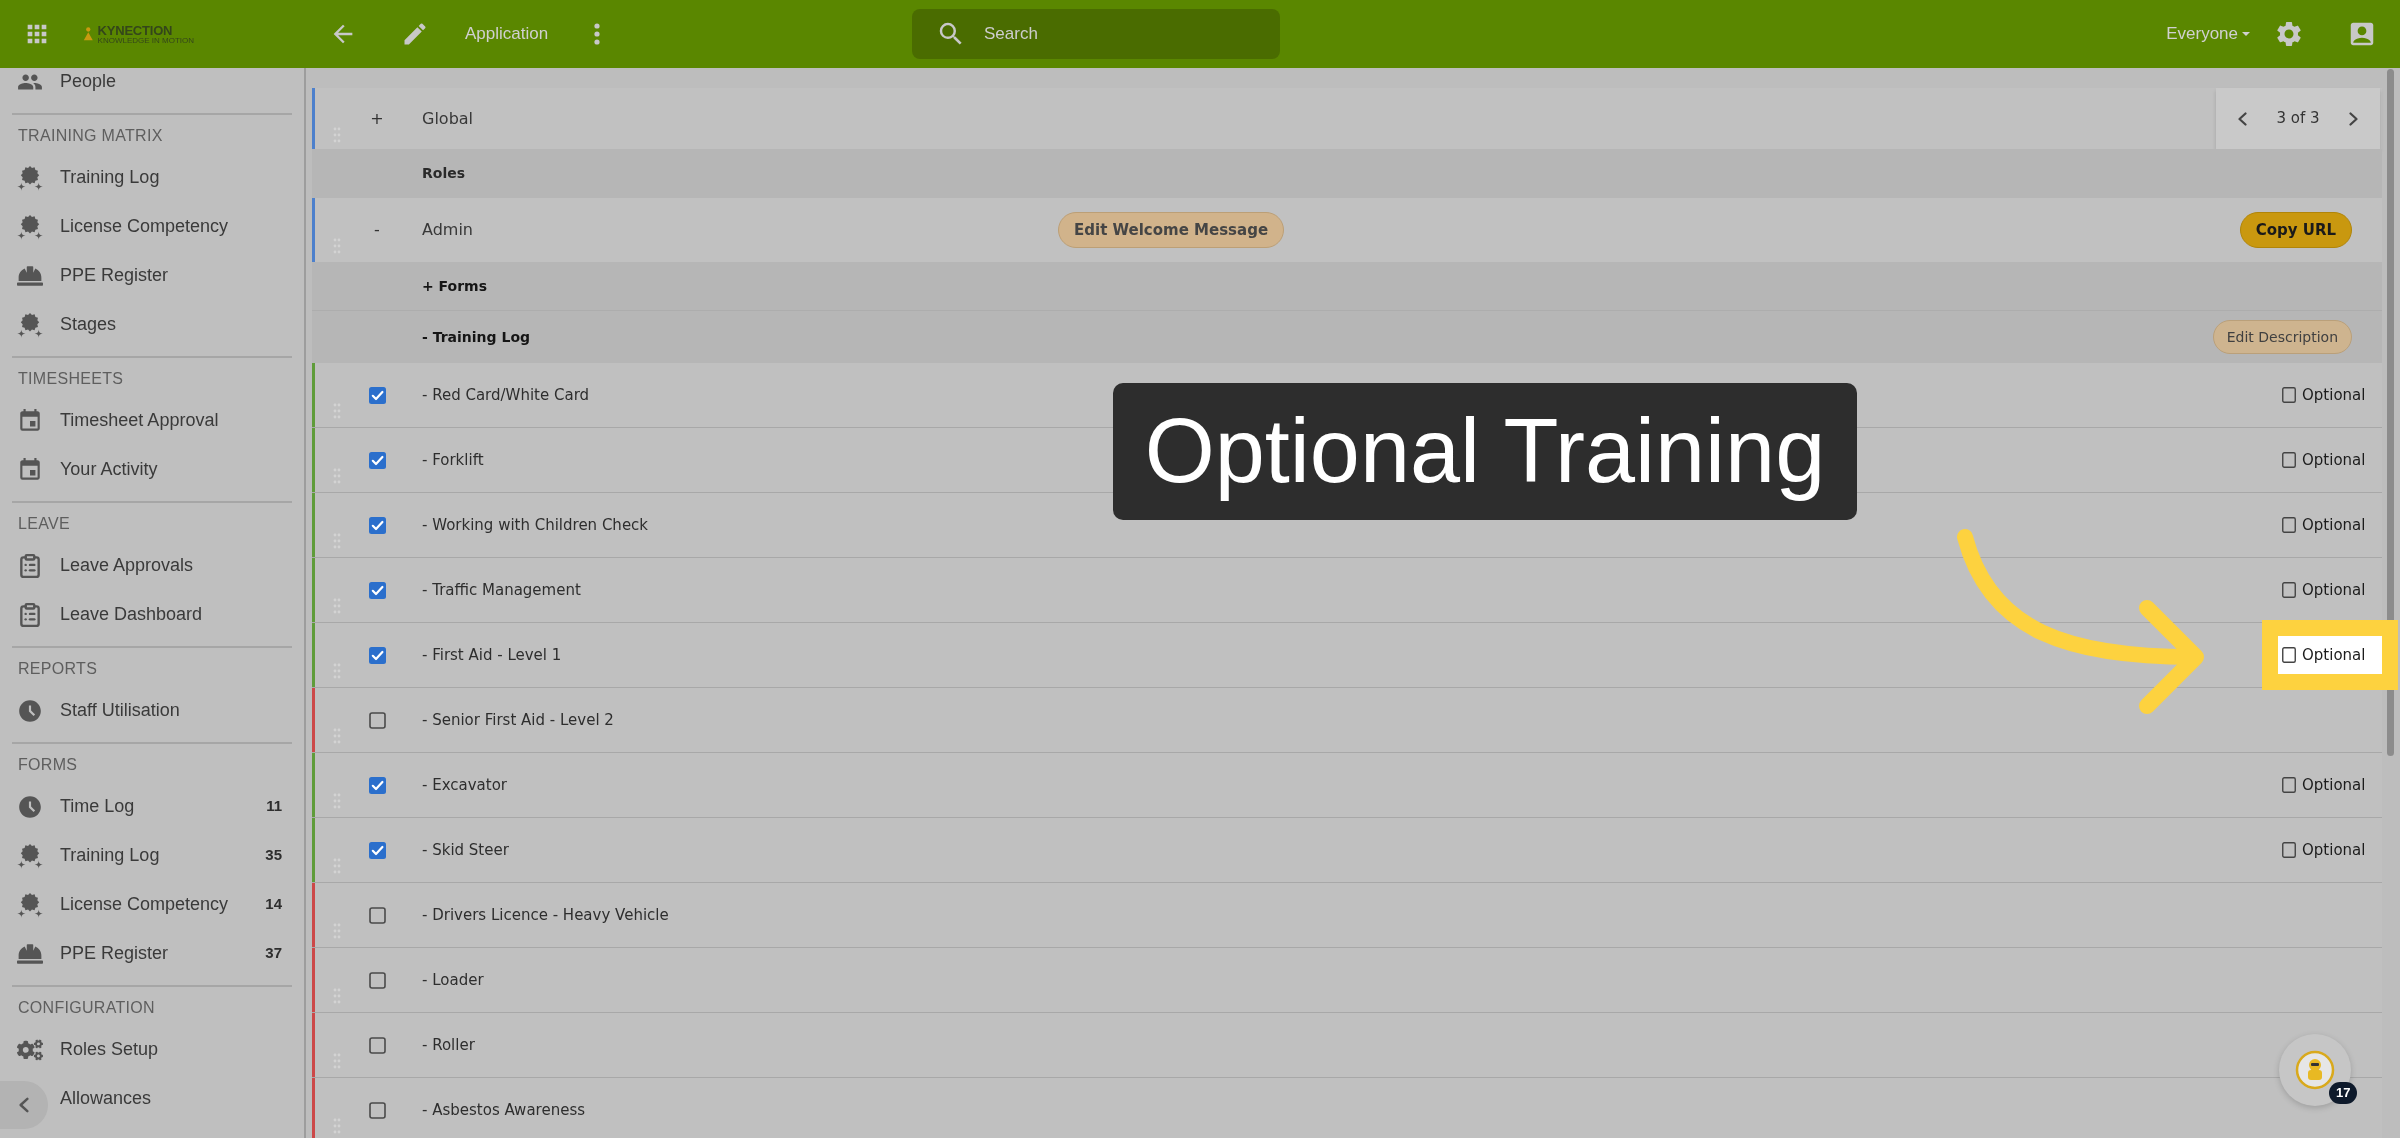 The image size is (2400, 1138). I want to click on logo-icon, so click(88, 34).